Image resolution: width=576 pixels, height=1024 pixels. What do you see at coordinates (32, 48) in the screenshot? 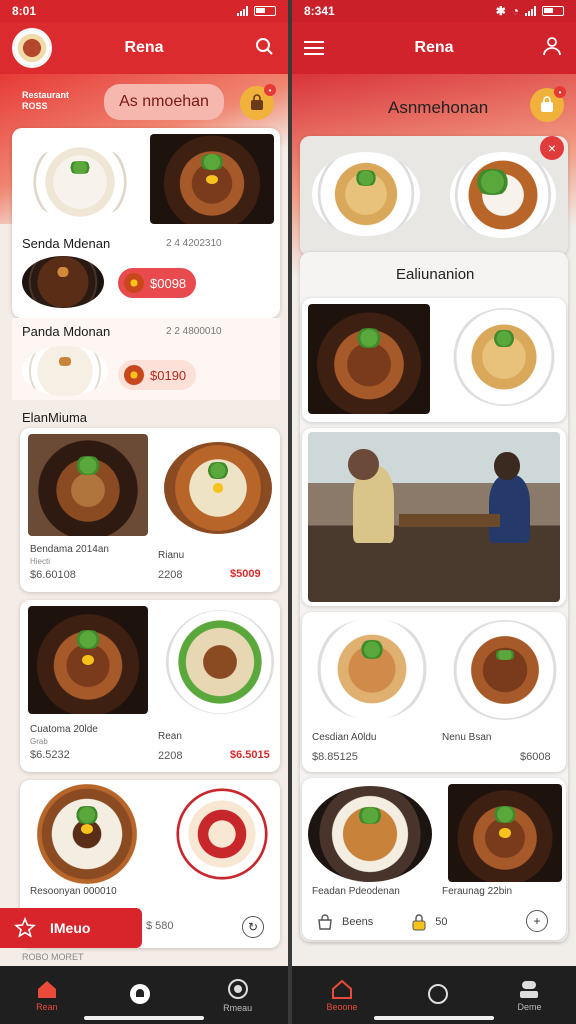
I see `restaurant-logo` at bounding box center [32, 48].